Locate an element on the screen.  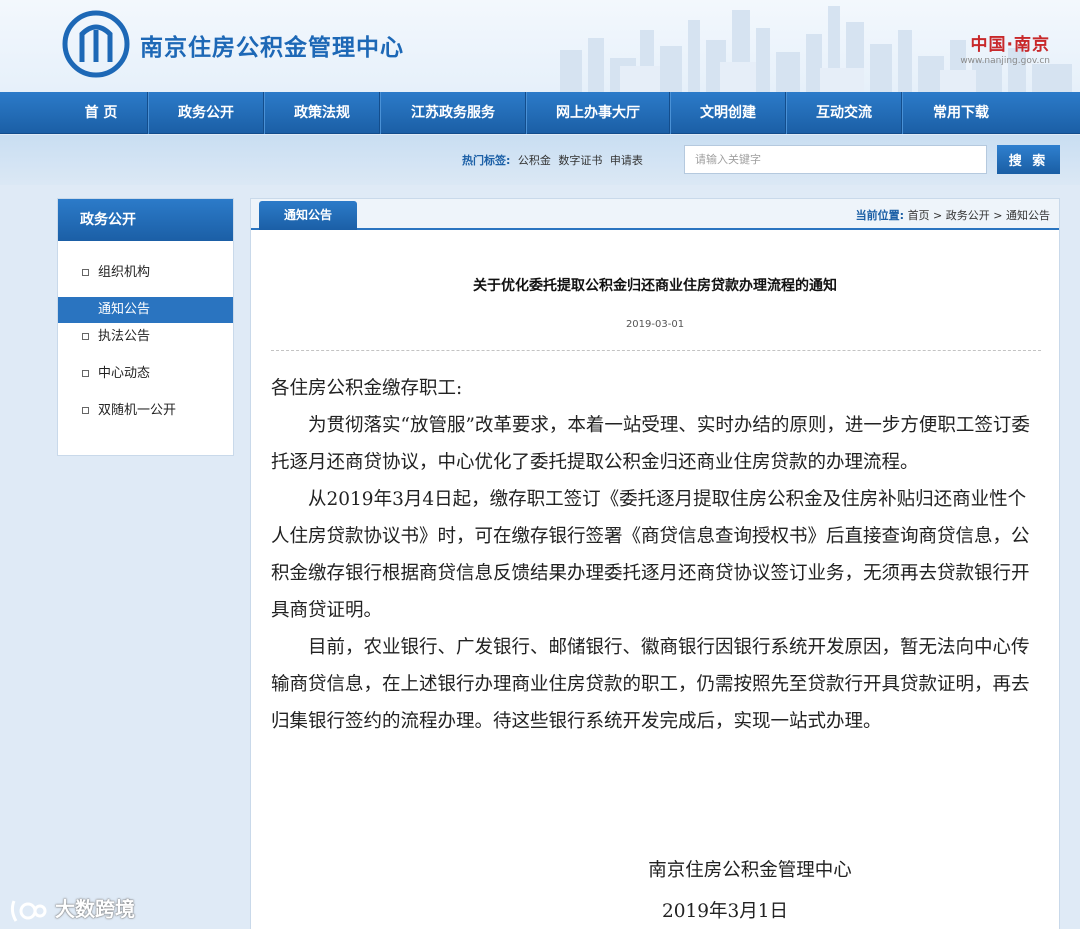
search-input is located at coordinates (835, 159).